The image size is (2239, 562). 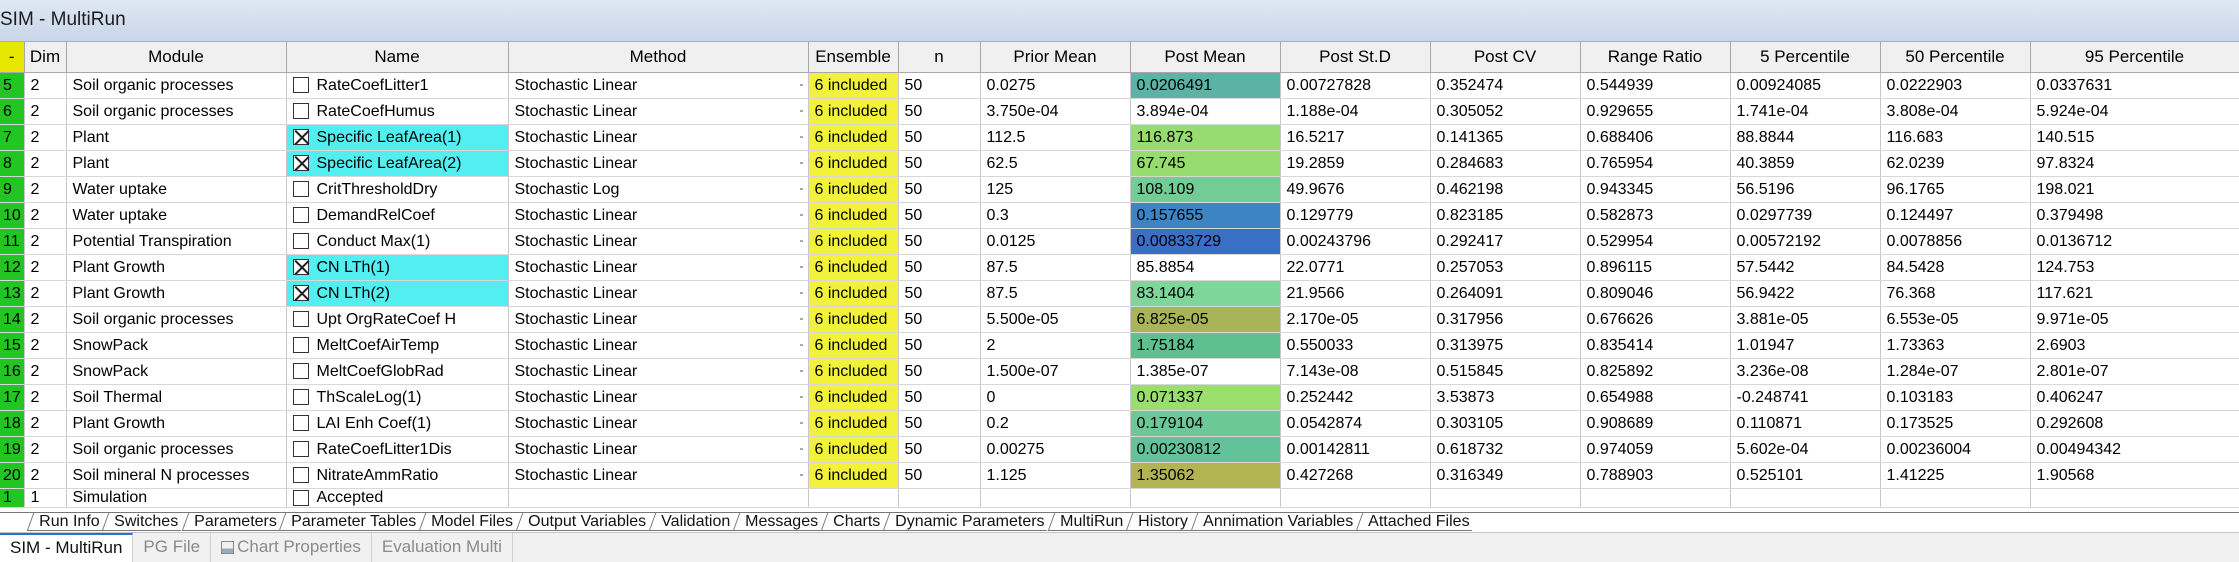 I want to click on post-cv-cell: 0.292417, so click(x=1505, y=241).